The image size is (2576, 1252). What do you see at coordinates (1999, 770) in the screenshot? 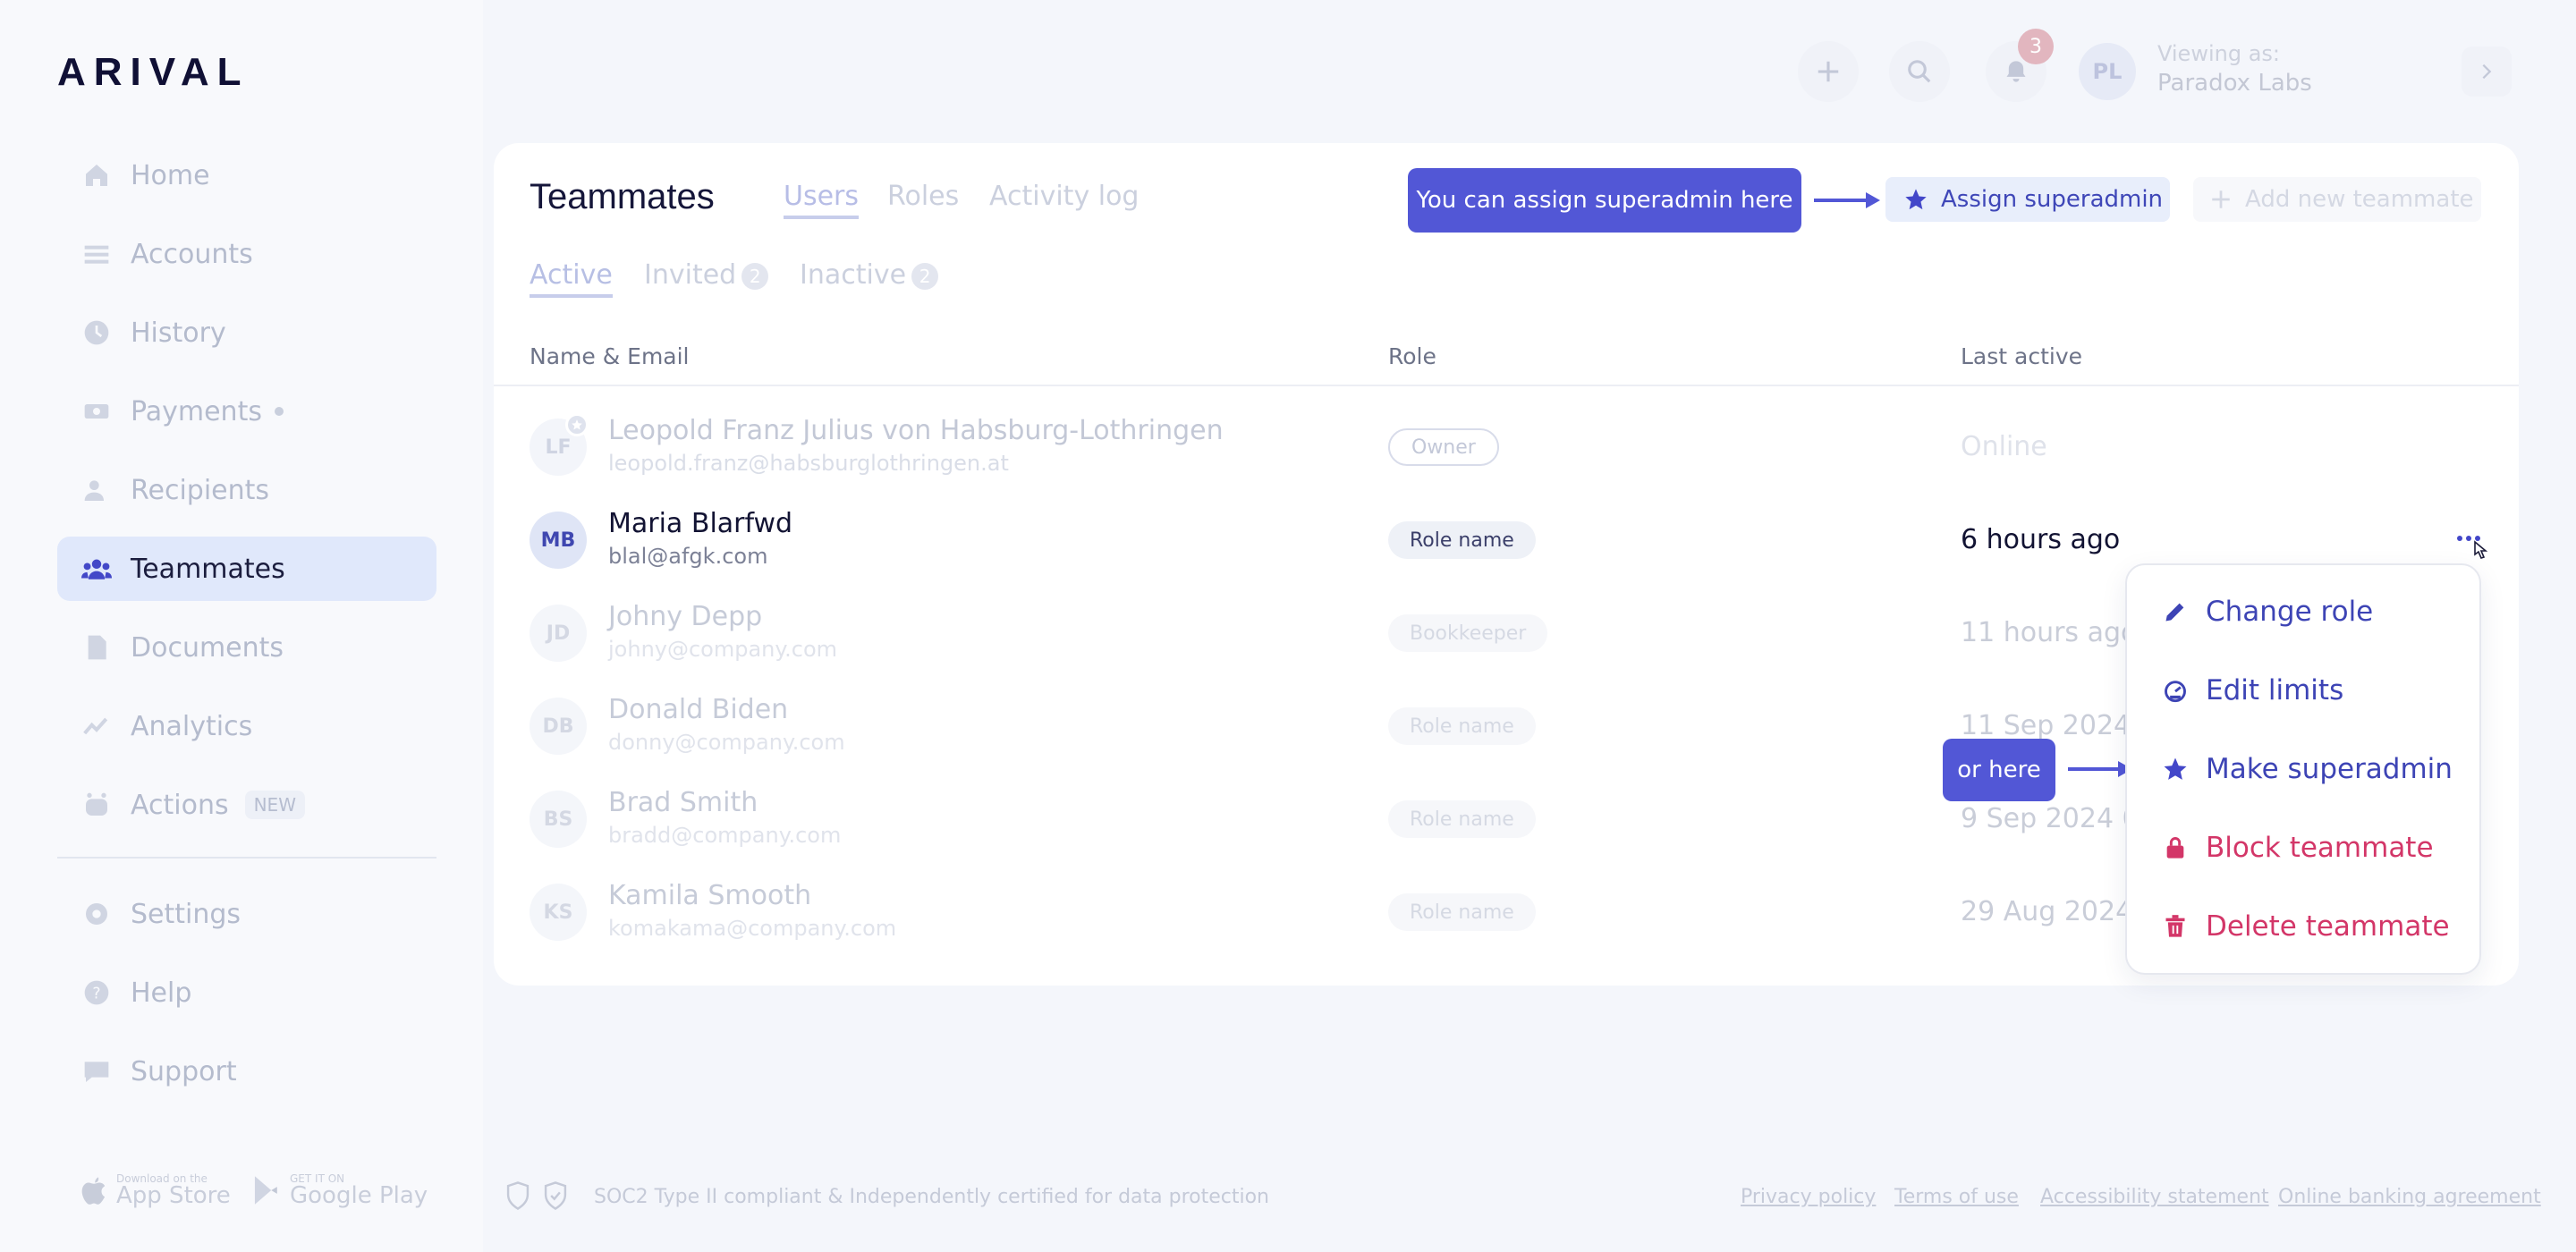
I see `or-here-callout: or here` at bounding box center [1999, 770].